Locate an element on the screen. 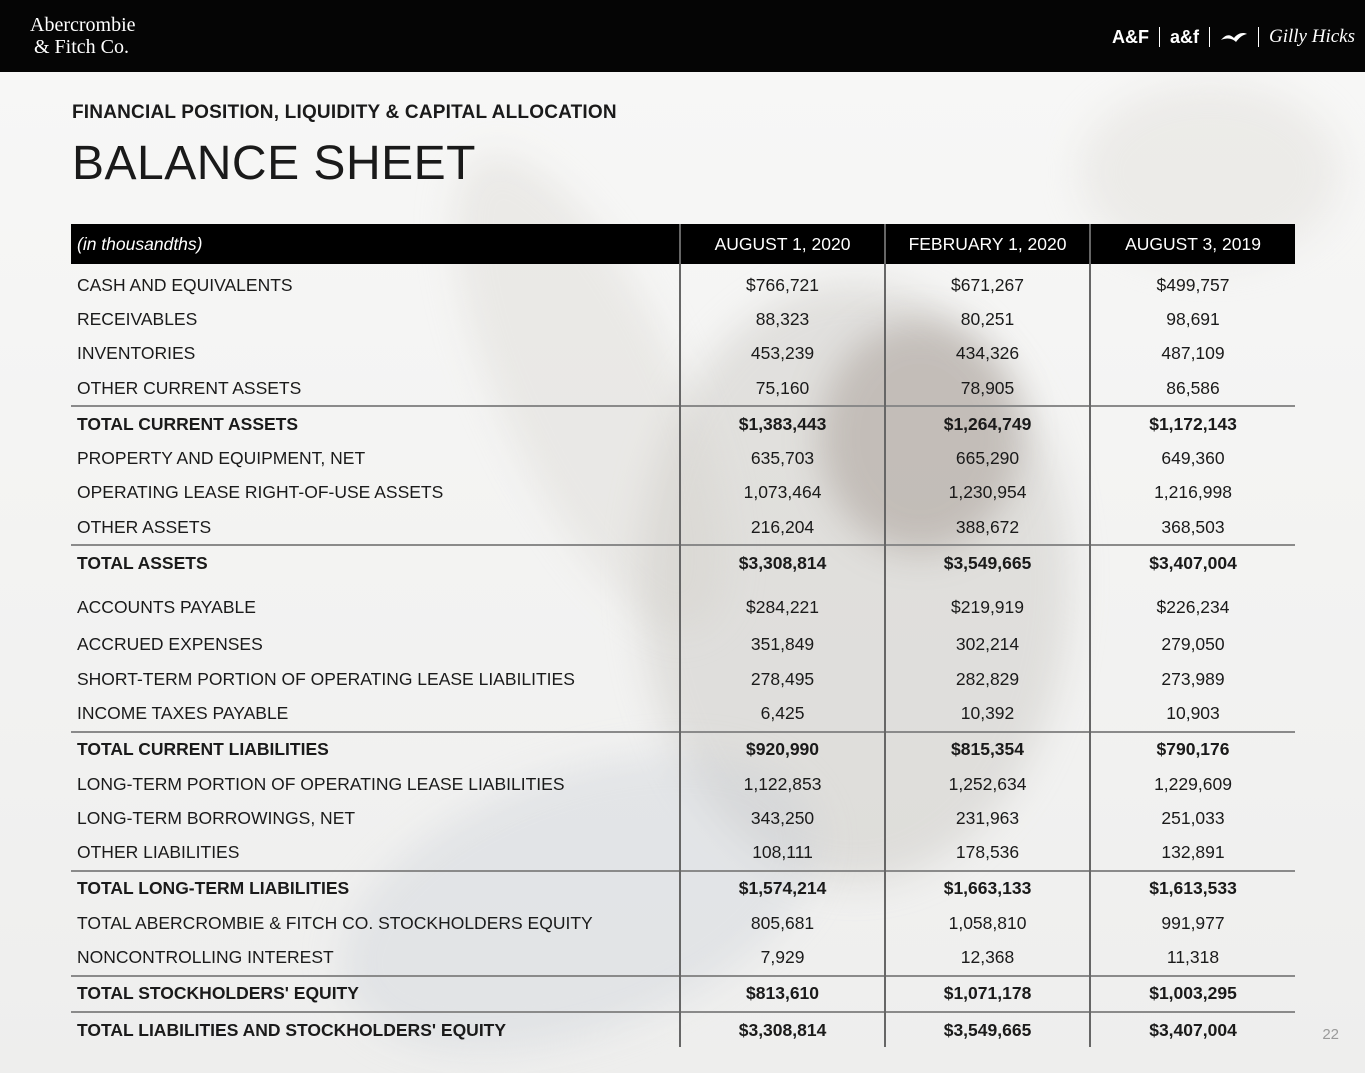  table-row: ACCOUNTS PAYABLE $284,221 $219,919 $226,234 is located at coordinates (683, 604).